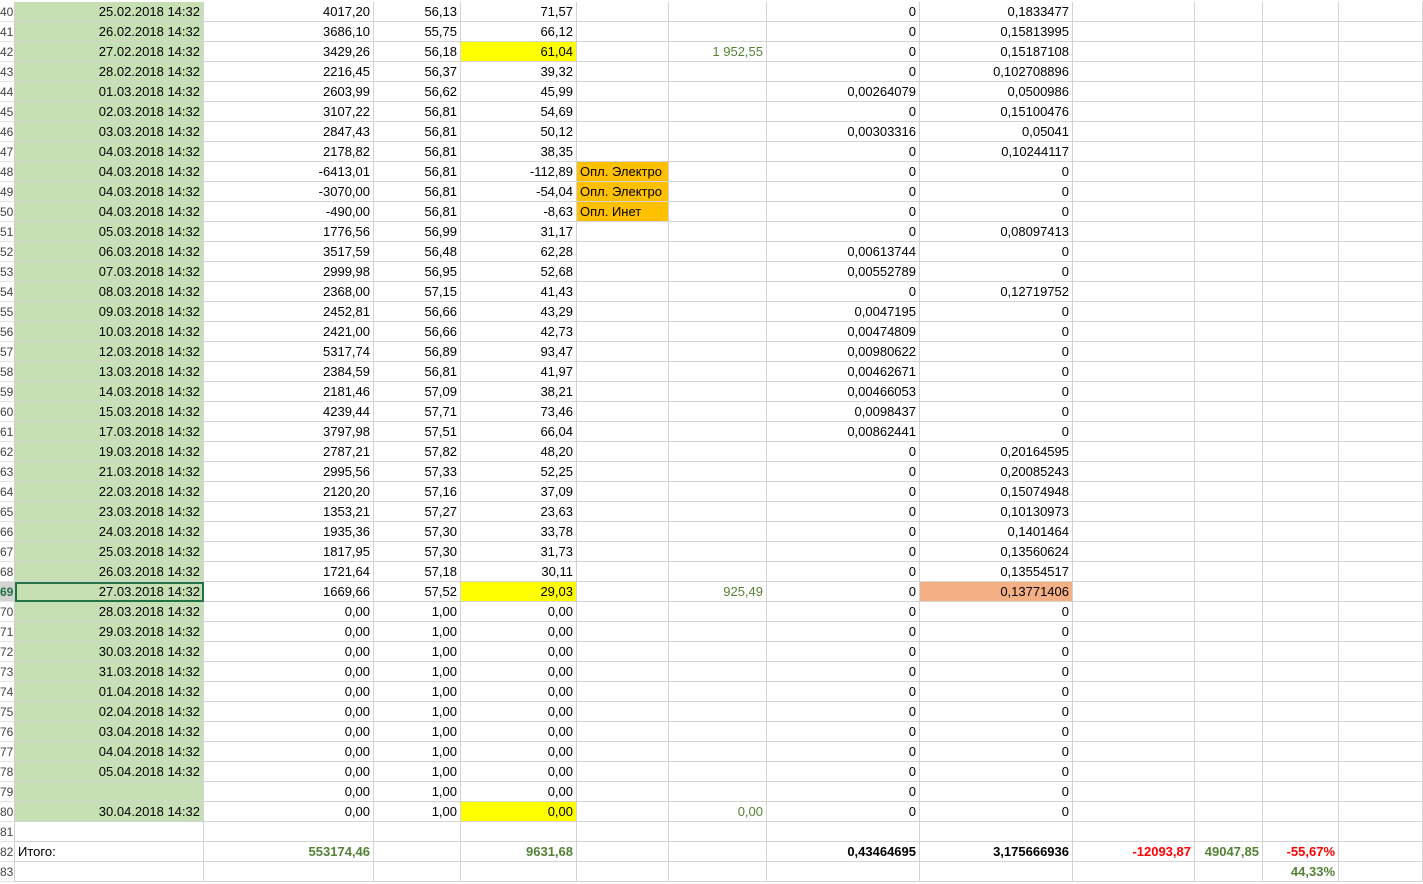 This screenshot has width=1423, height=884. Describe the element at coordinates (996, 112) in the screenshot. I see `ratio-cell-i: 0,15100476` at that location.